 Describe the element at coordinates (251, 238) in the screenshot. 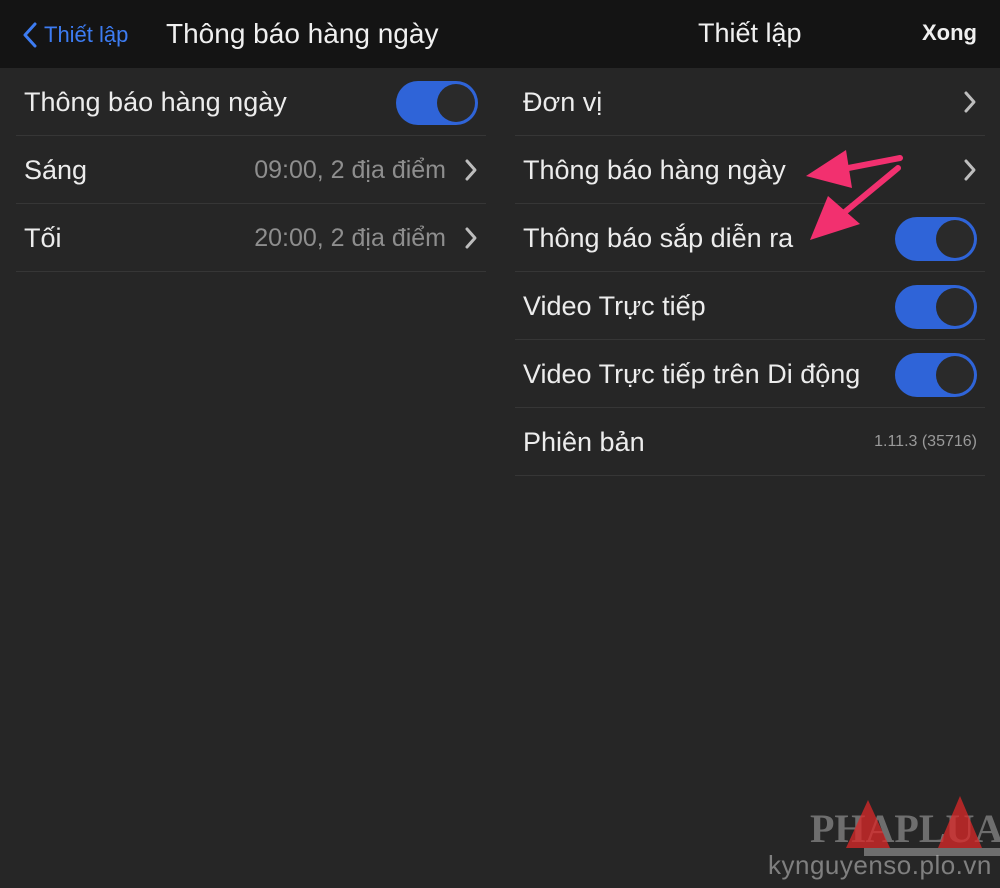

I see `evening-row: Tối 20:00, 2 địa điểm` at that location.